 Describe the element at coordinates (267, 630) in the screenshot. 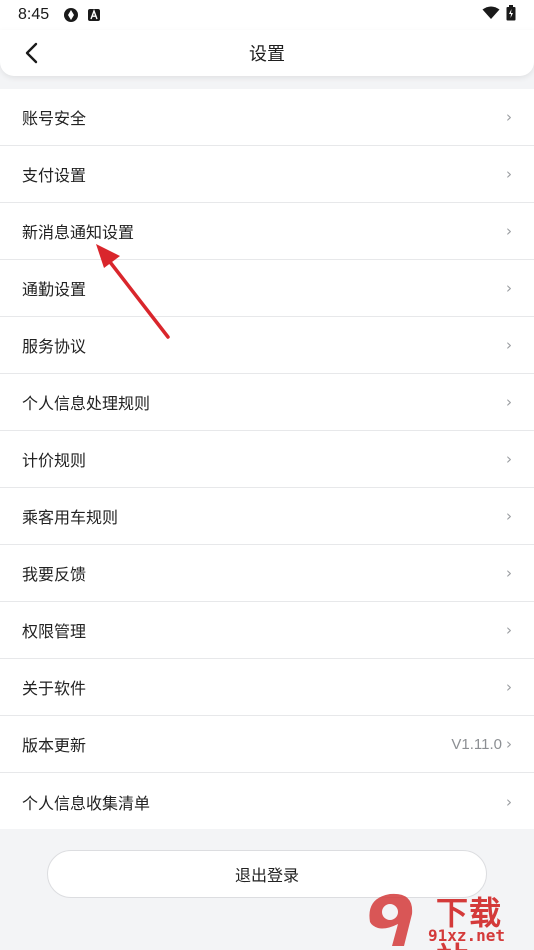

I see `settings-item-permissions: 权限管理 ›` at that location.